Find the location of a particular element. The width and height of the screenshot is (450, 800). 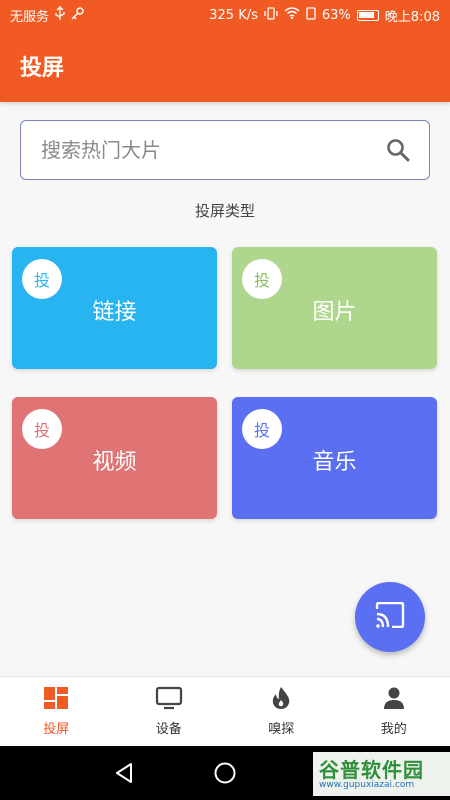

status-bar: 无服务 325 K/s 63% 晚上8:08 is located at coordinates (225, 15).